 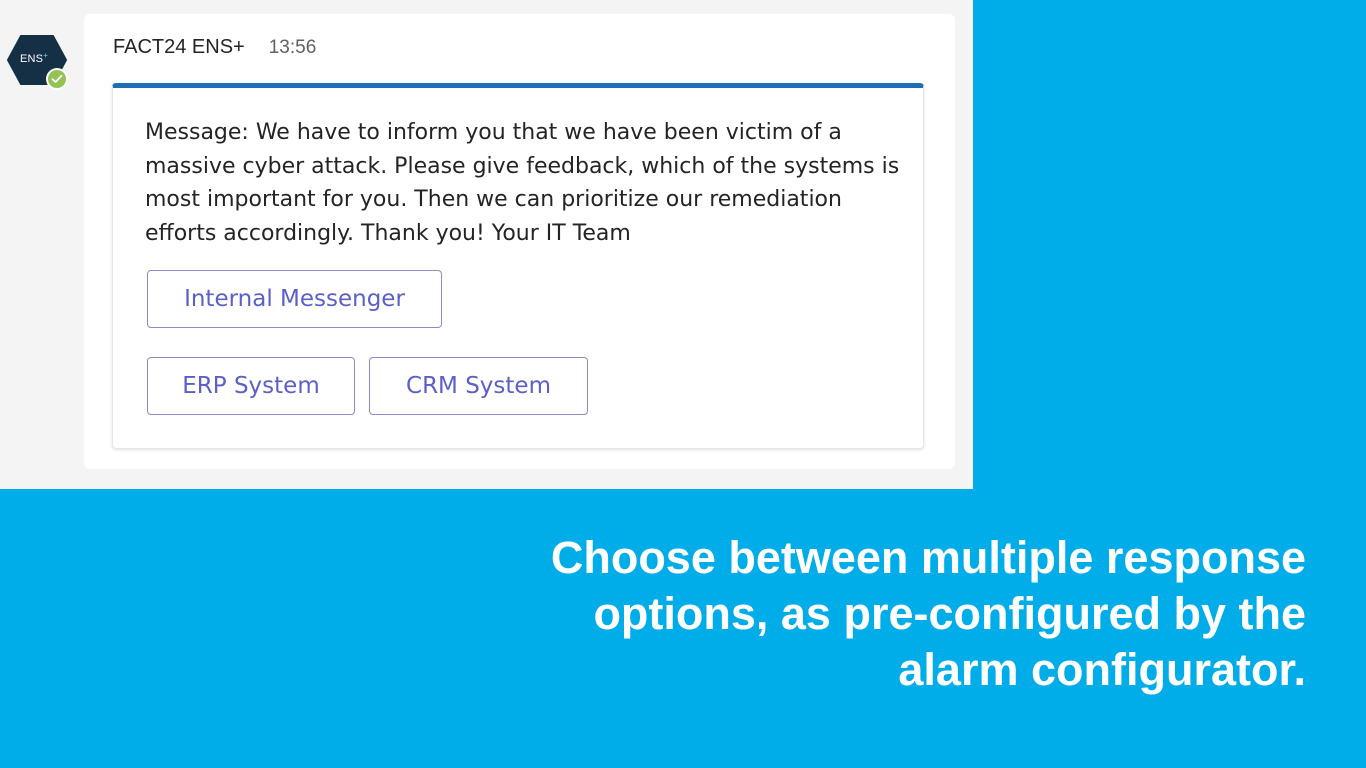 I want to click on internal-messenger-button: Internal Messenger, so click(x=294, y=299).